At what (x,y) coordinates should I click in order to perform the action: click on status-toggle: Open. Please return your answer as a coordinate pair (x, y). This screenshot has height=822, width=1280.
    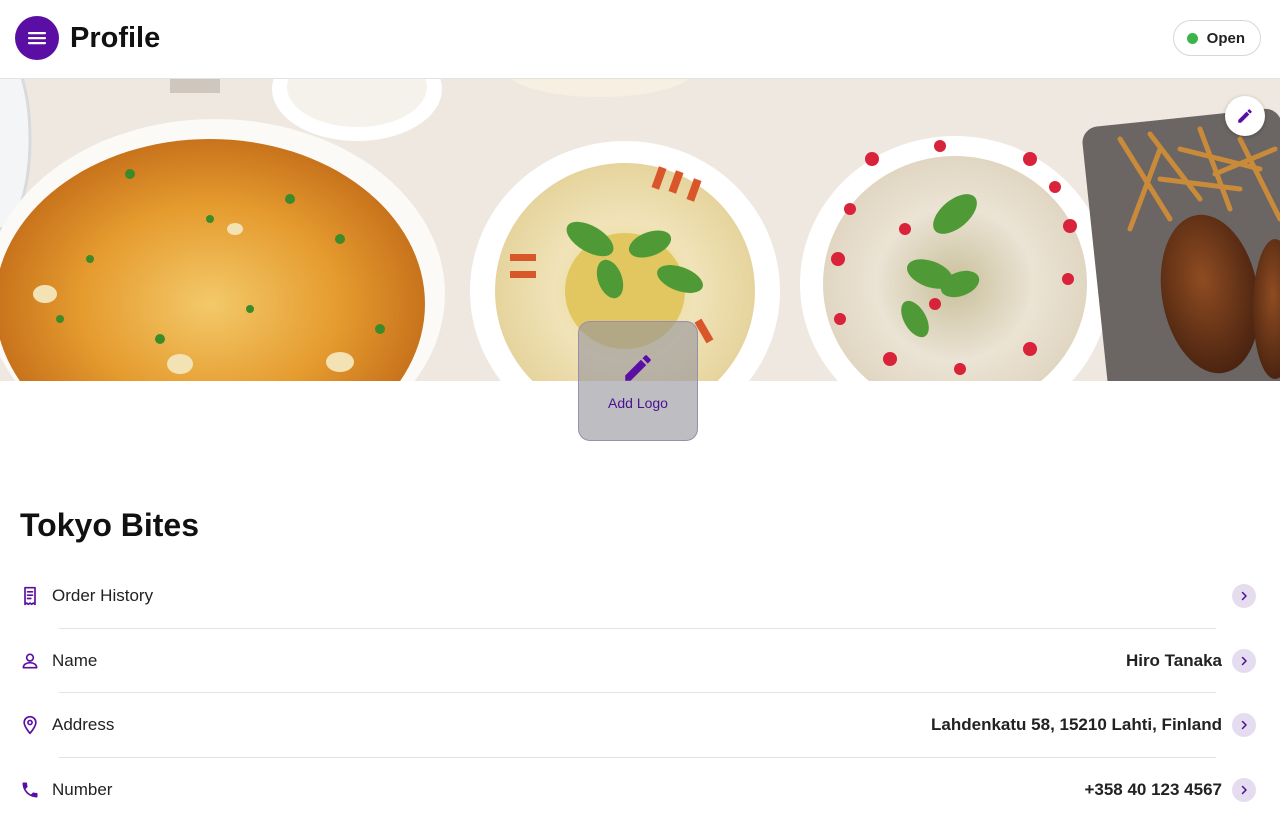
    Looking at the image, I should click on (1217, 38).